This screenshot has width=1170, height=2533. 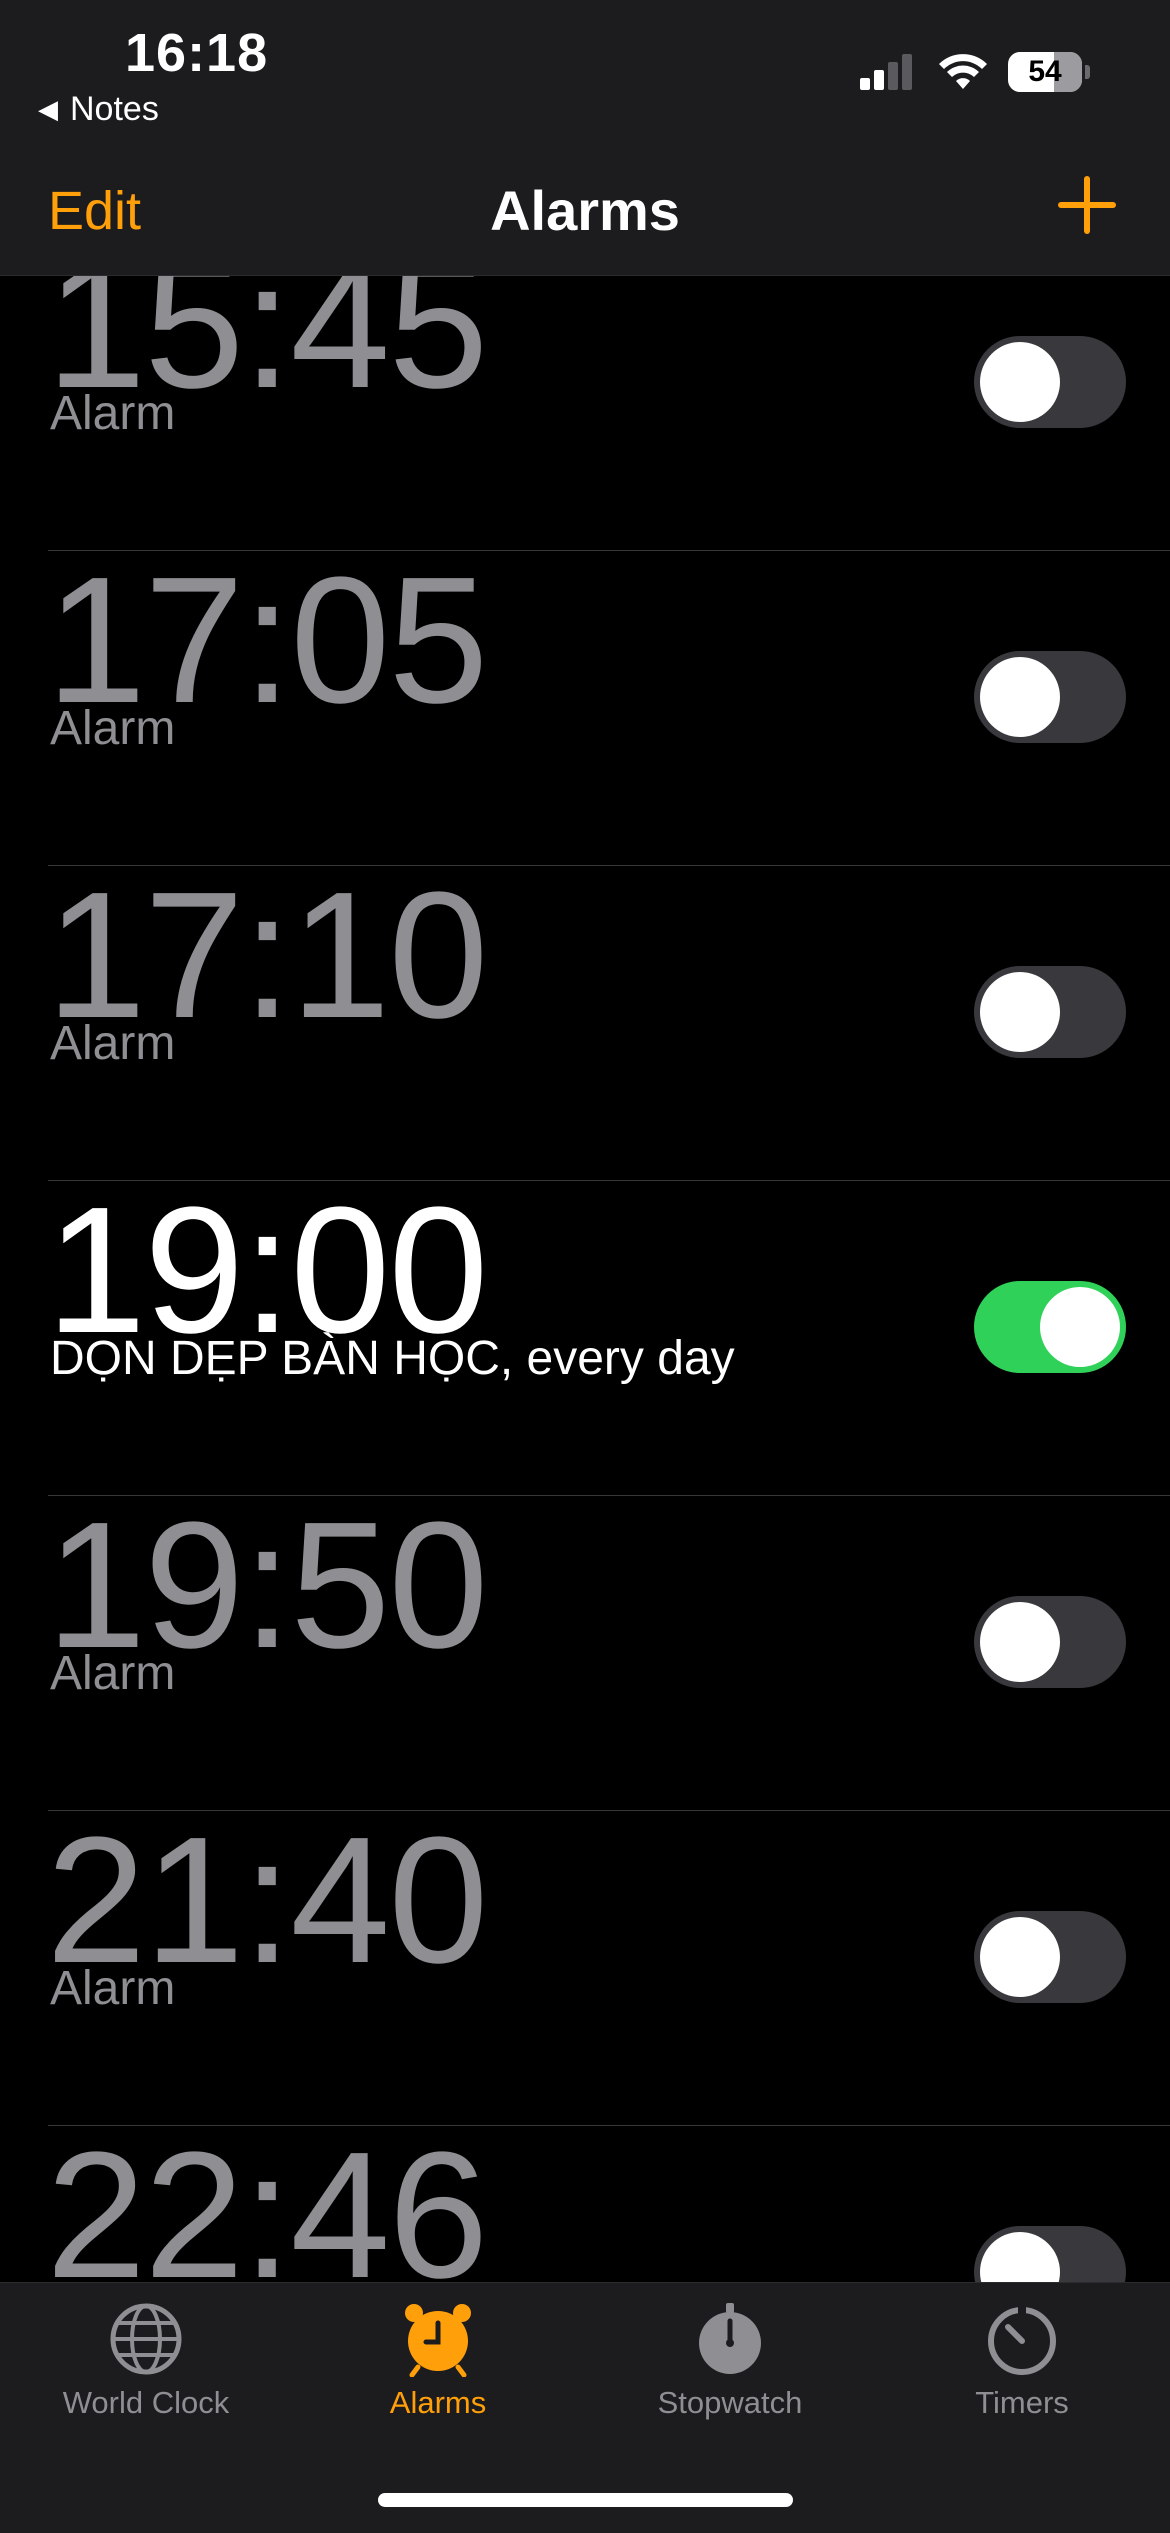 What do you see at coordinates (438, 2340) in the screenshot?
I see `alarm-clock-icon` at bounding box center [438, 2340].